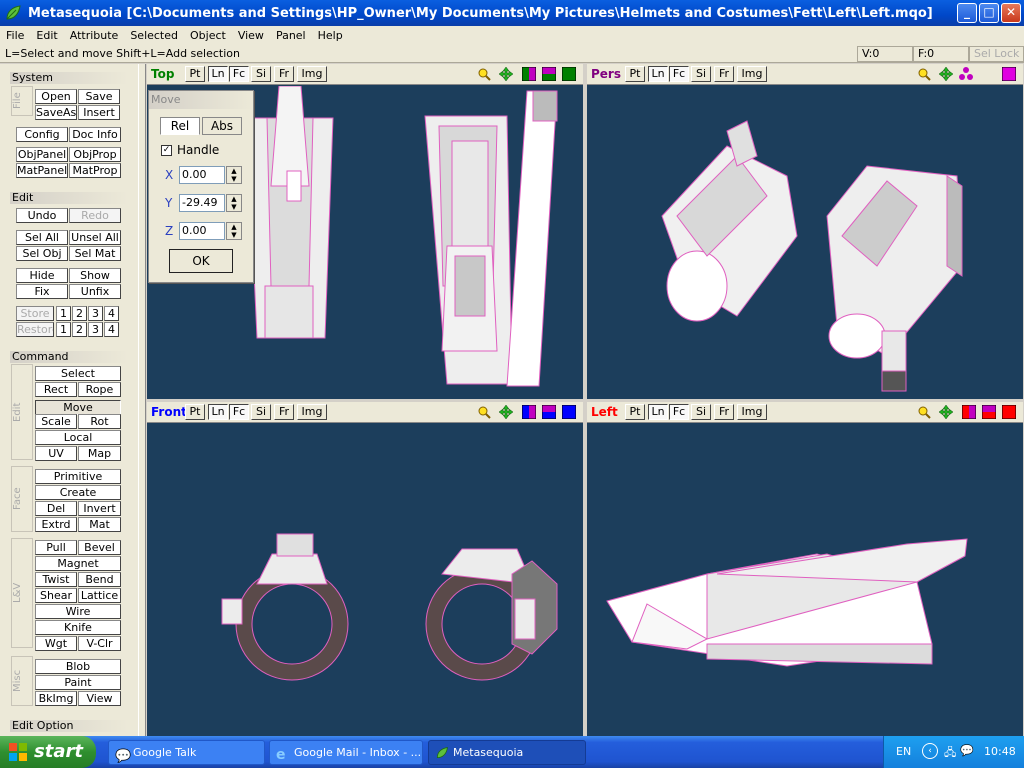  Describe the element at coordinates (42, 215) in the screenshot. I see `undo-button: Undo` at that location.